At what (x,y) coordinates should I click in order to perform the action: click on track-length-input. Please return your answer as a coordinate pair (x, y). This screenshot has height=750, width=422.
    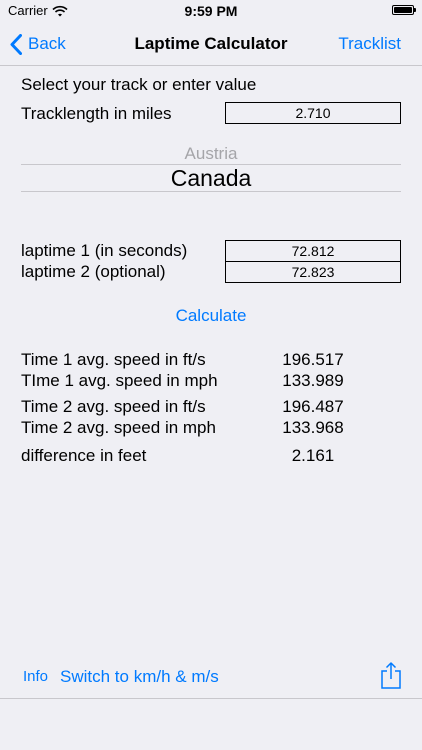
    Looking at the image, I should click on (313, 113).